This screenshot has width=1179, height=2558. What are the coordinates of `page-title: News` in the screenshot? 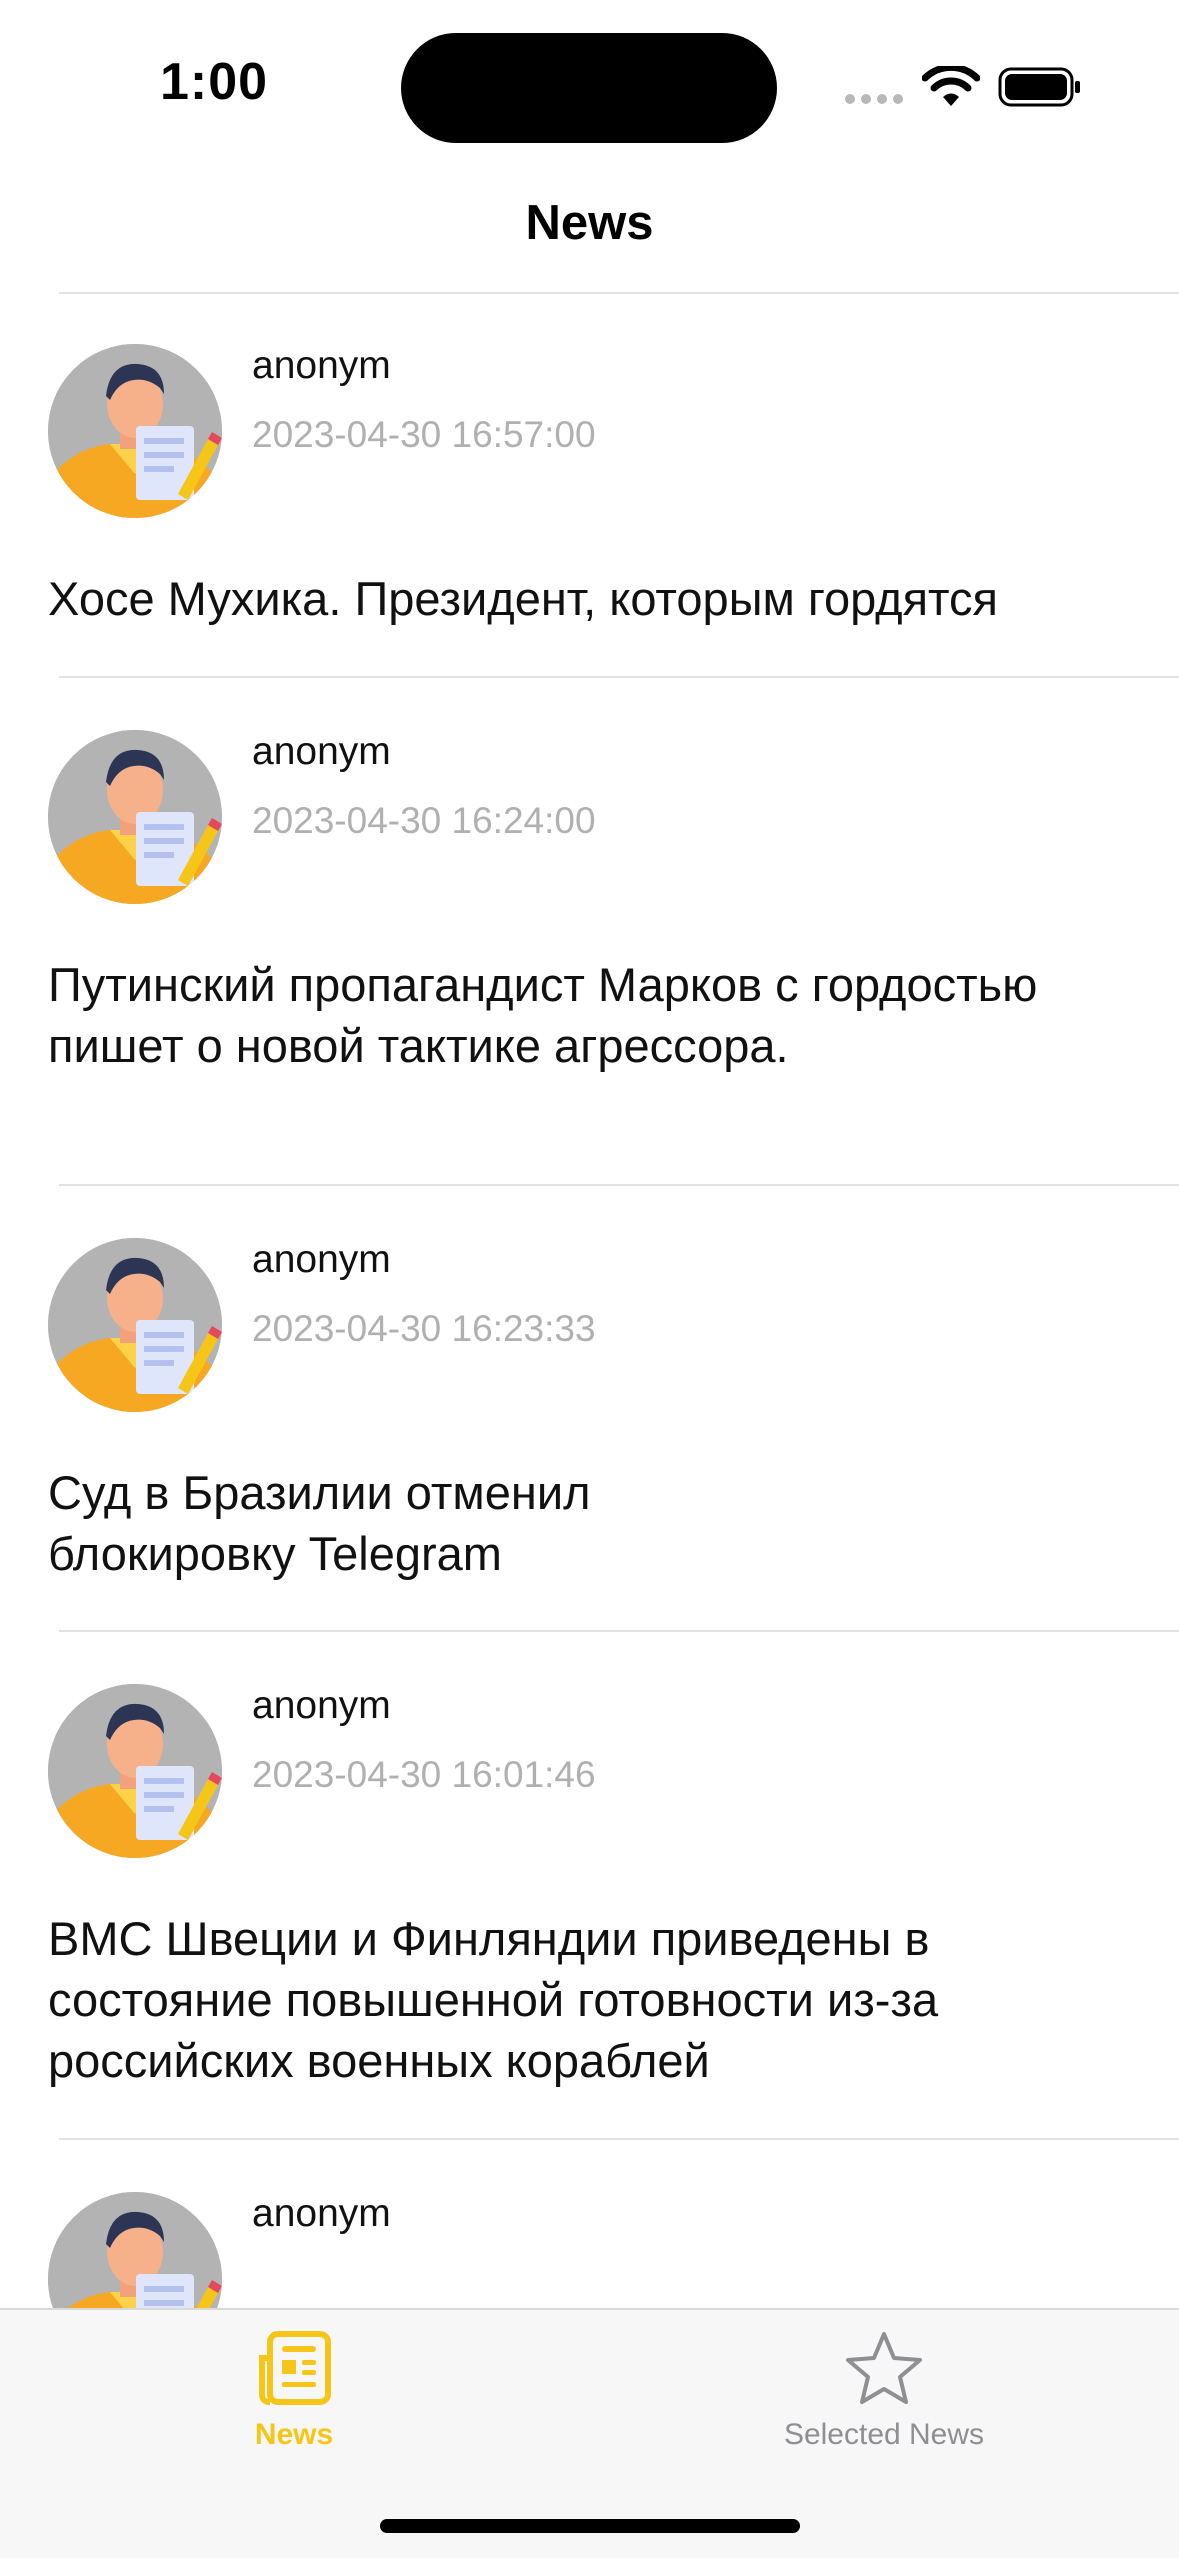 It's located at (589, 223).